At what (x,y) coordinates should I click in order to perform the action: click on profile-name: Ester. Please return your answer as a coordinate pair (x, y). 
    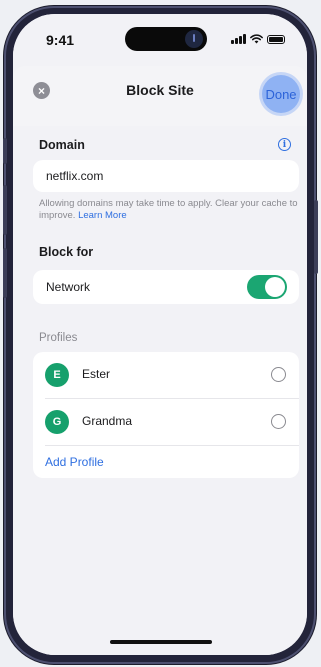
    Looking at the image, I should click on (96, 374).